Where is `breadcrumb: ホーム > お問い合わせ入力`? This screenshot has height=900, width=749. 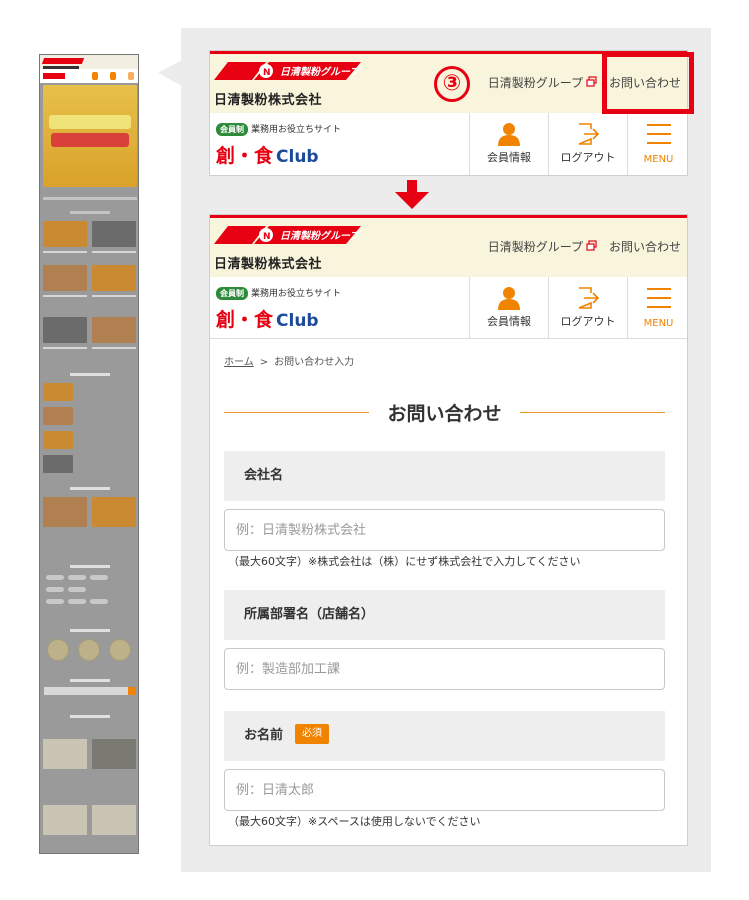 breadcrumb: ホーム > お問い合わせ入力 is located at coordinates (289, 360).